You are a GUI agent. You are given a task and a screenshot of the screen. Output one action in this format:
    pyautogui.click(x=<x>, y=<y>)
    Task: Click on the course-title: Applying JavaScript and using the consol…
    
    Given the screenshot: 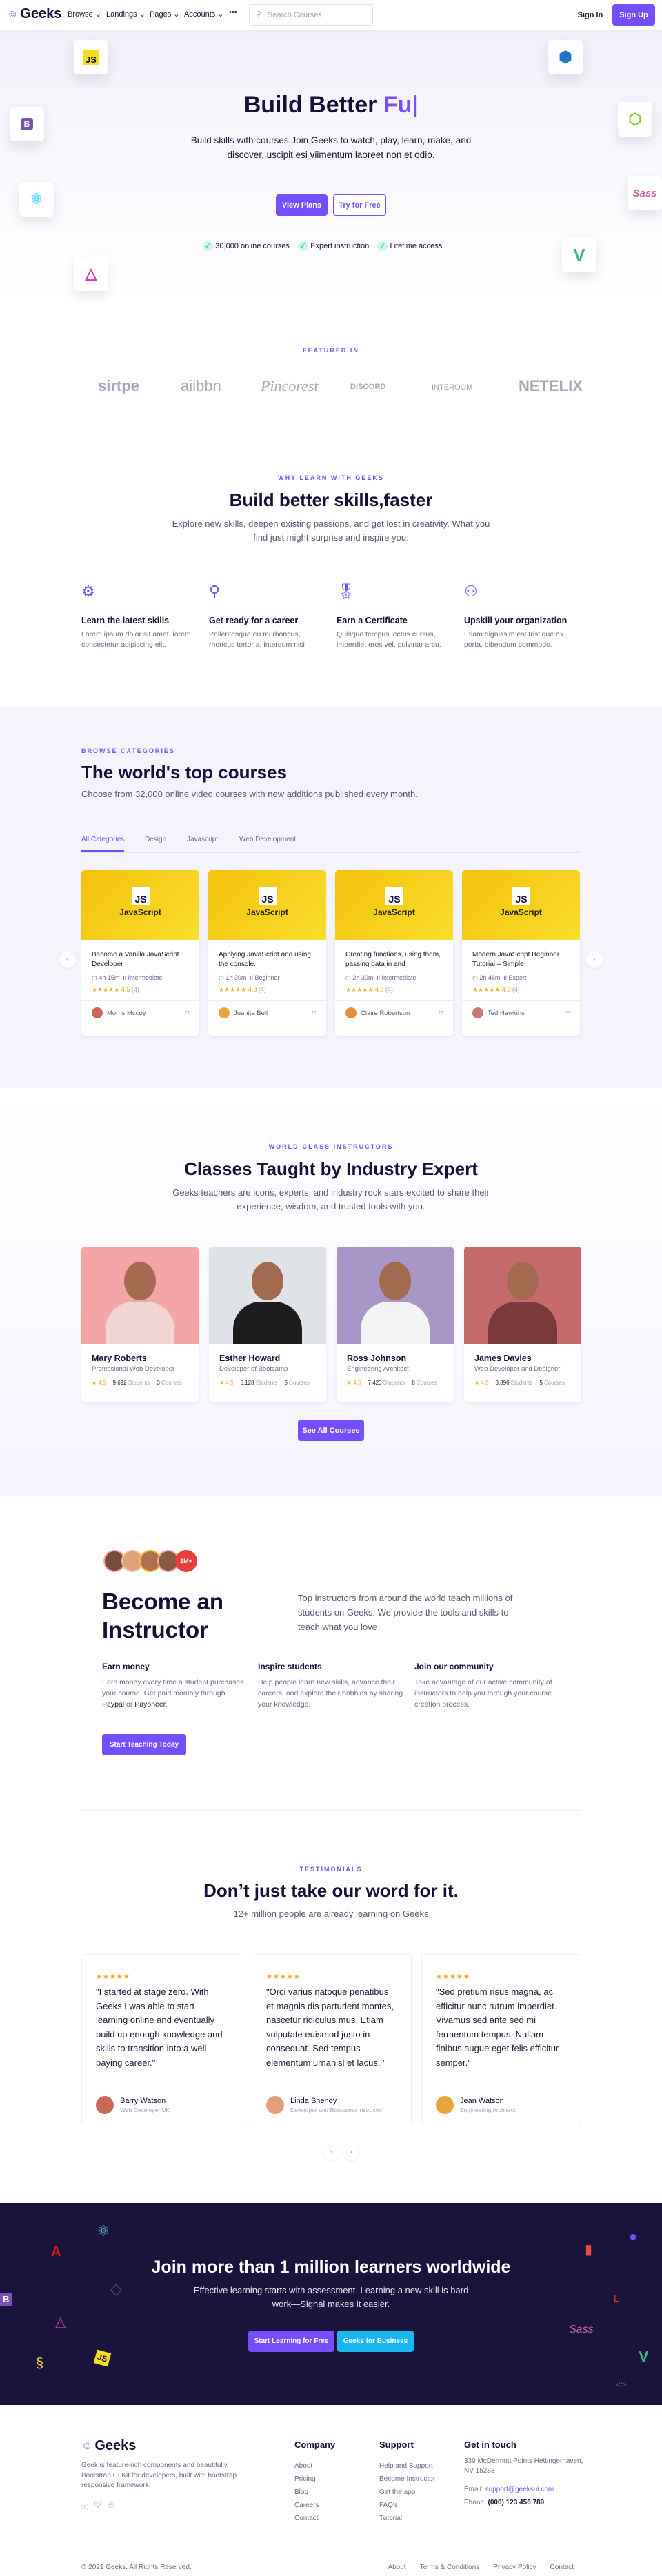 What is the action you would take?
    pyautogui.click(x=267, y=956)
    